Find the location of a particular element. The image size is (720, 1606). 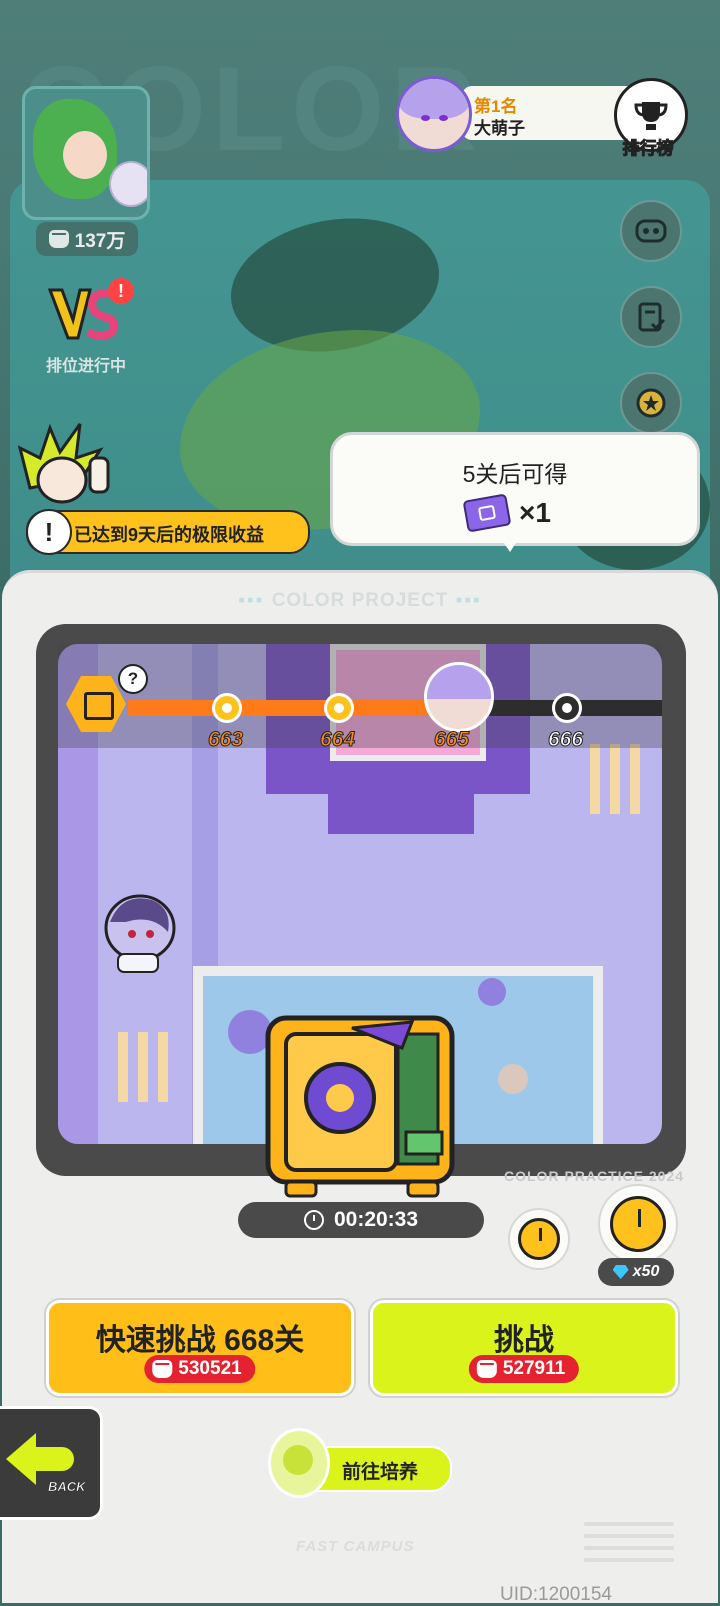

income-tip-text: 已达到9天后的极限收益 is located at coordinates (169, 535).